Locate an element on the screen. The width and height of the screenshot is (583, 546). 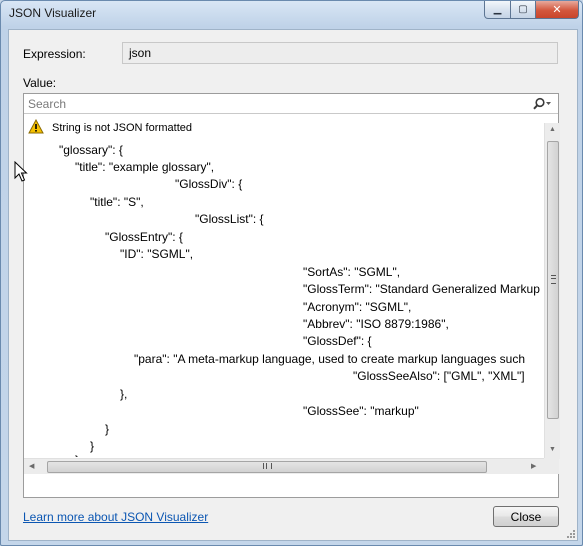
search-bar is located at coordinates (291, 104).